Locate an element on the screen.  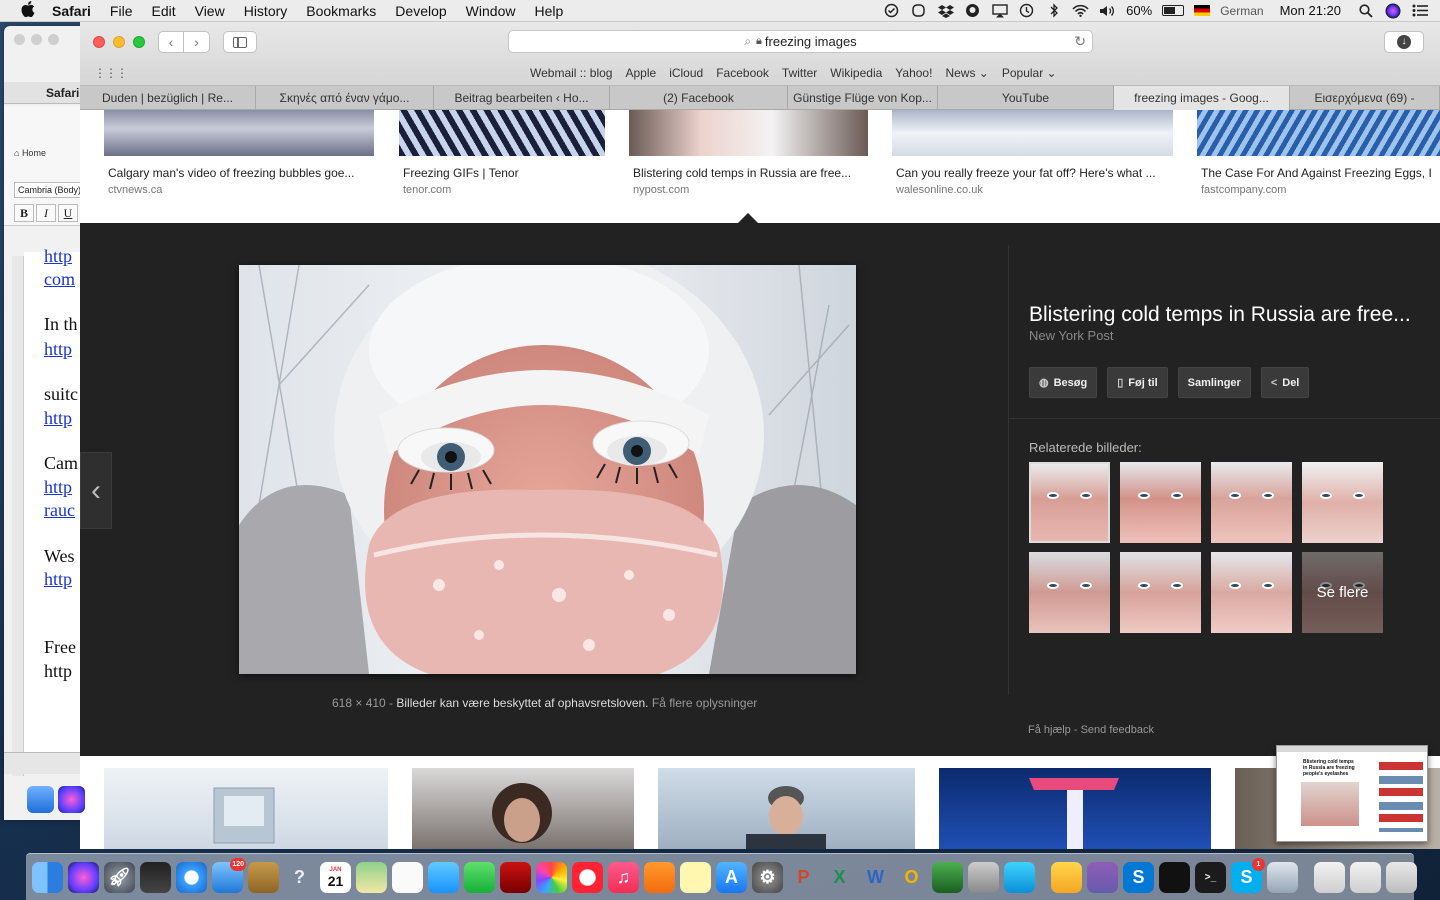
input-source-label: German is located at coordinates (1241, 11).